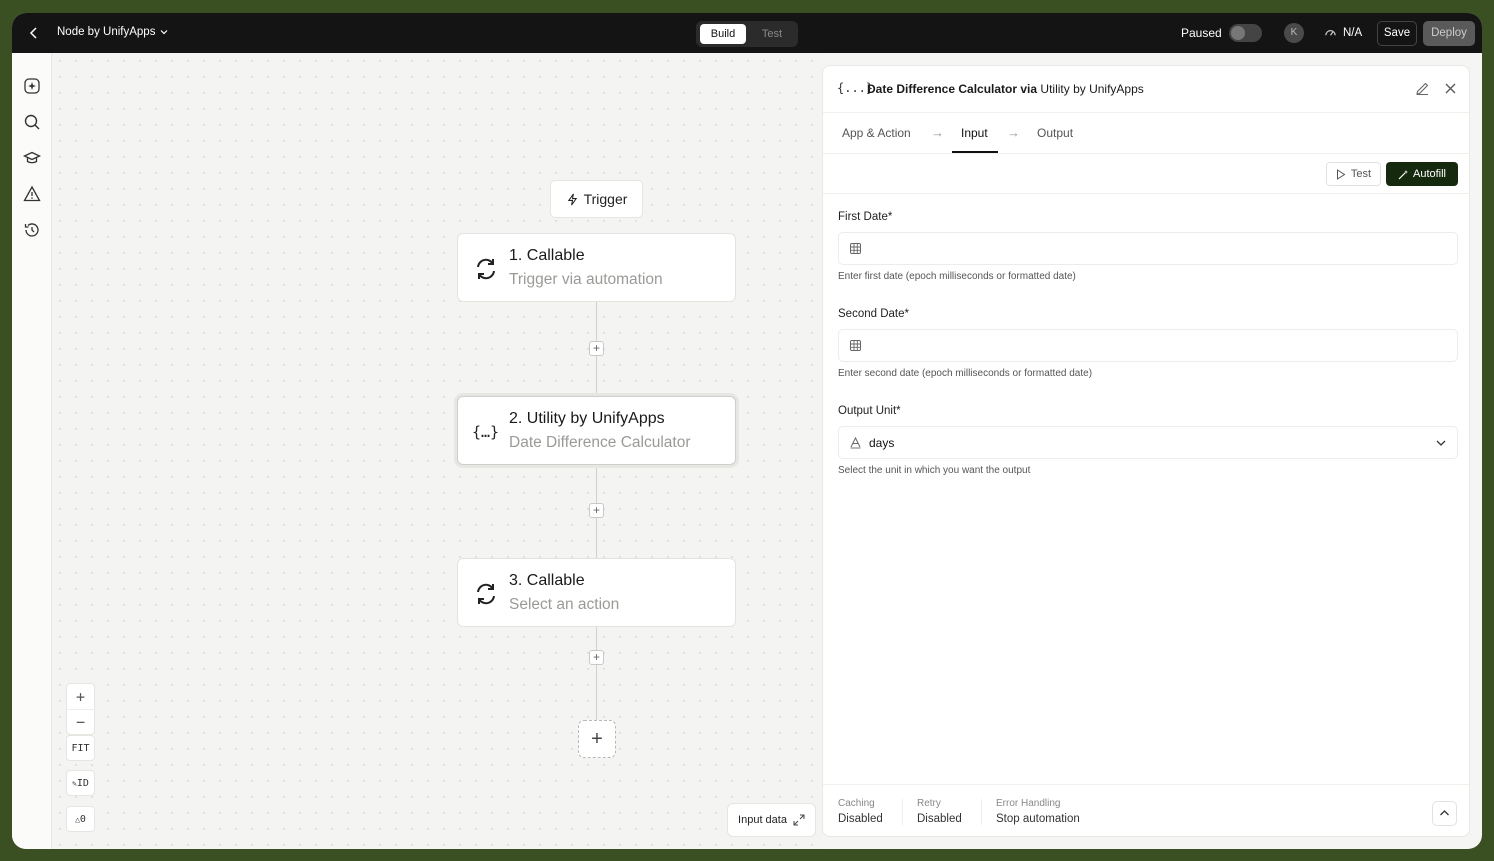 The image size is (1494, 861). Describe the element at coordinates (32, 194) in the screenshot. I see `warning-icon` at that location.